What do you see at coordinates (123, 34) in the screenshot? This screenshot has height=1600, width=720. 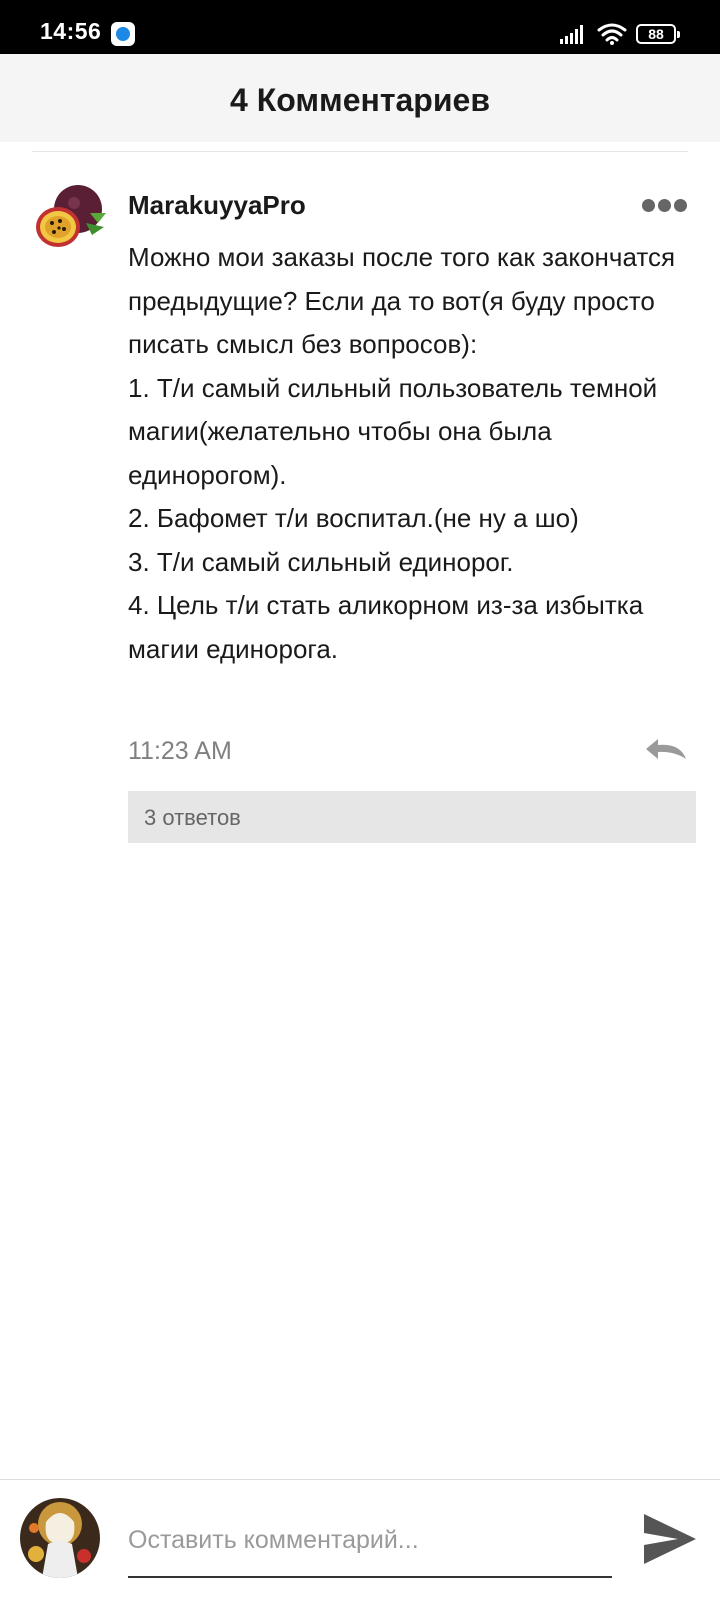 I see `app-notification-icon` at bounding box center [123, 34].